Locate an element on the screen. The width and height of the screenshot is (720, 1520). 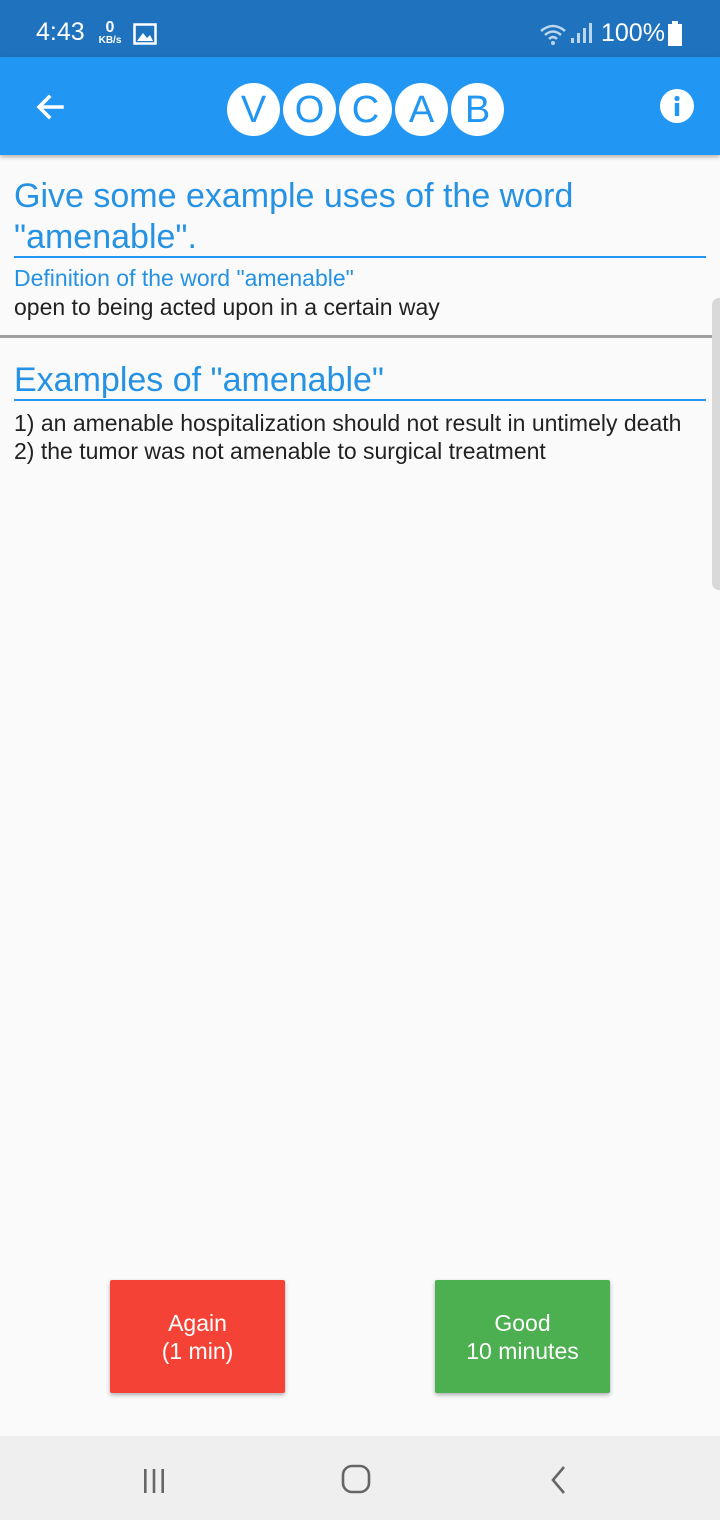
vocab-logo: V O C A B is located at coordinates (365, 110).